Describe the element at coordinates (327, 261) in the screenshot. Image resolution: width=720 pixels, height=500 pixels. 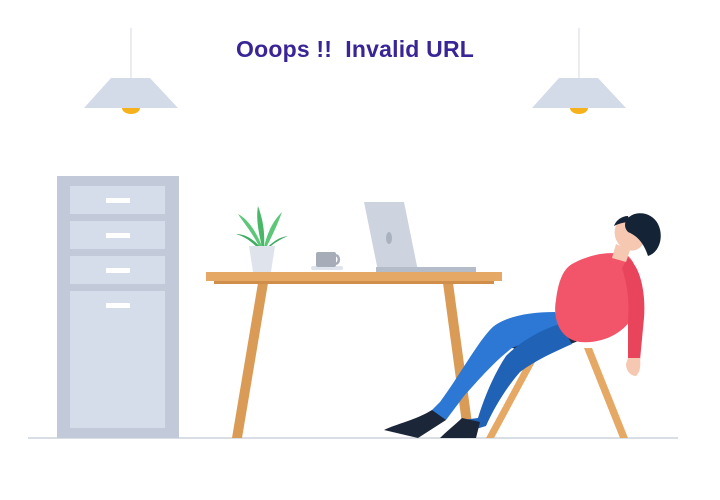
I see `coffee-cup-icon` at that location.